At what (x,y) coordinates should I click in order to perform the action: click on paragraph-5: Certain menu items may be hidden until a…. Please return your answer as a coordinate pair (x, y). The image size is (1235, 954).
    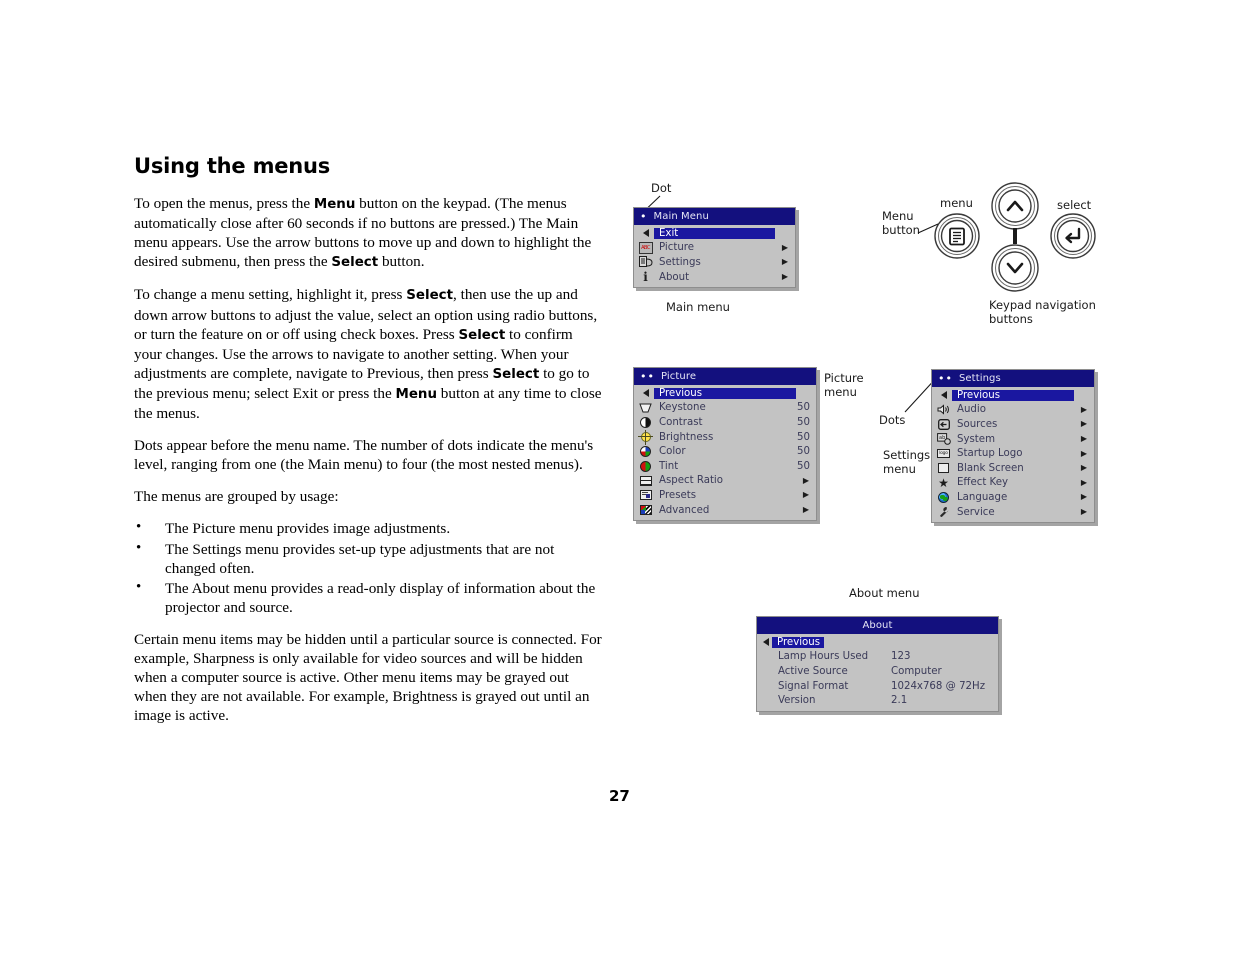
    Looking at the image, I should click on (368, 677).